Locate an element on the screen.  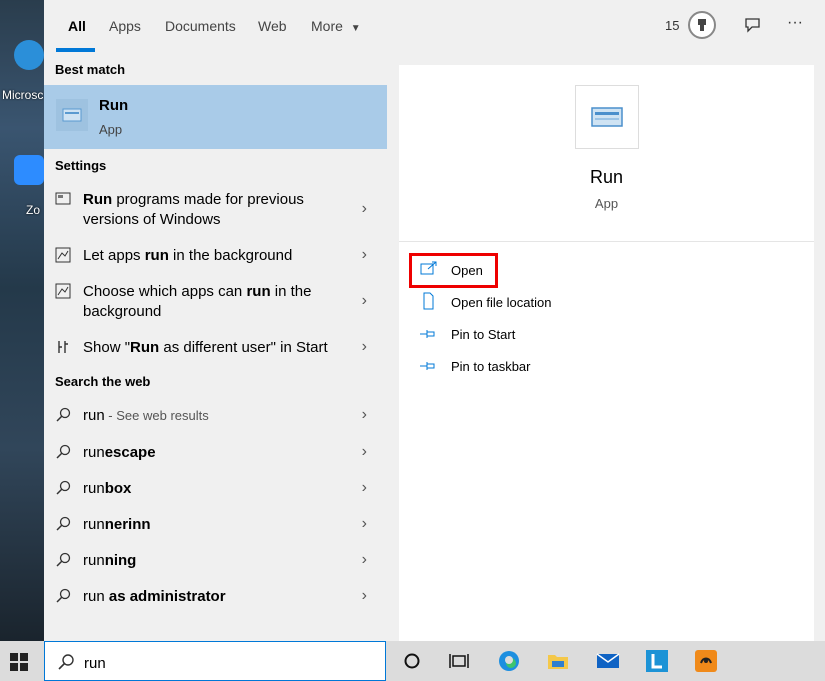
preview-divider is located at coordinates (606, 241).